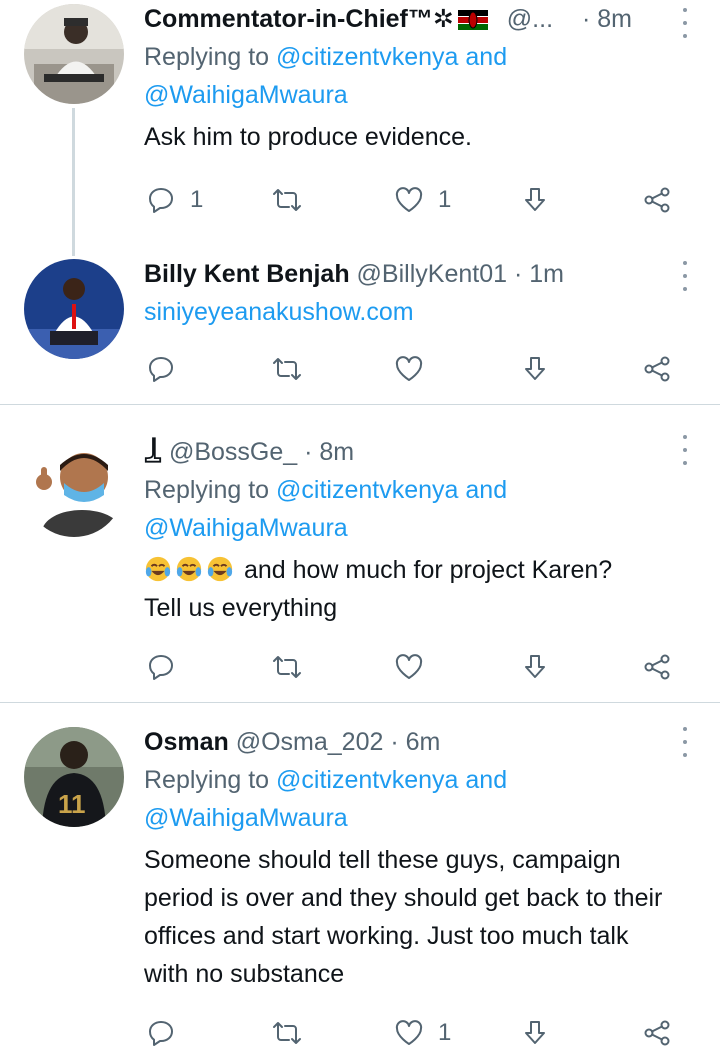 This screenshot has height=1053, width=720. I want to click on thread-connector-line, so click(73, 182).